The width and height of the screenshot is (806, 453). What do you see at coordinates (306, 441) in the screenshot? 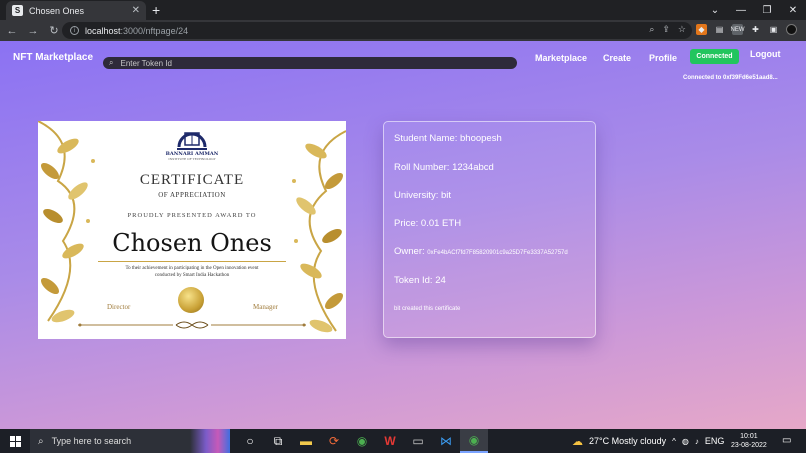
I see `file-explorer-icon: ▬` at bounding box center [306, 441].